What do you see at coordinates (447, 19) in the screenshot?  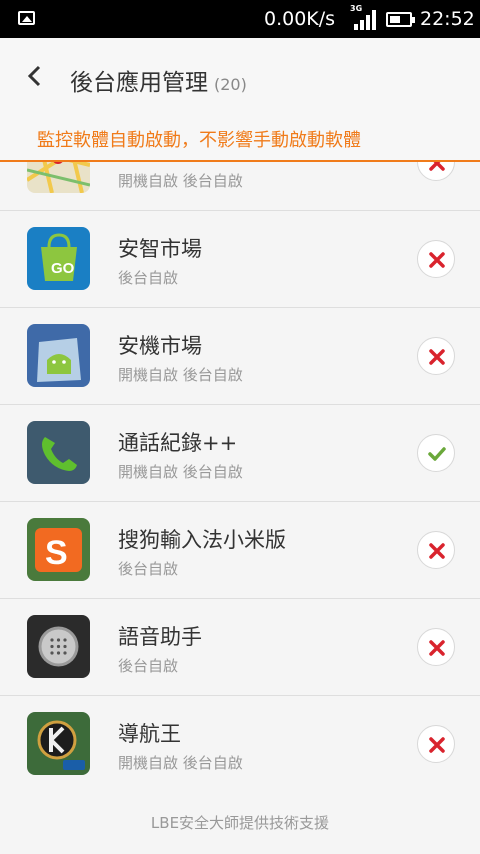 I see `clock: 22:52` at bounding box center [447, 19].